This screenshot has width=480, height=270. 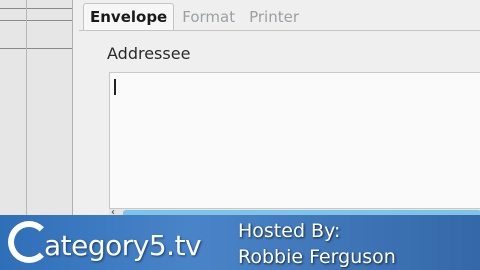 I want to click on tab-panel-border, so click(x=279, y=30).